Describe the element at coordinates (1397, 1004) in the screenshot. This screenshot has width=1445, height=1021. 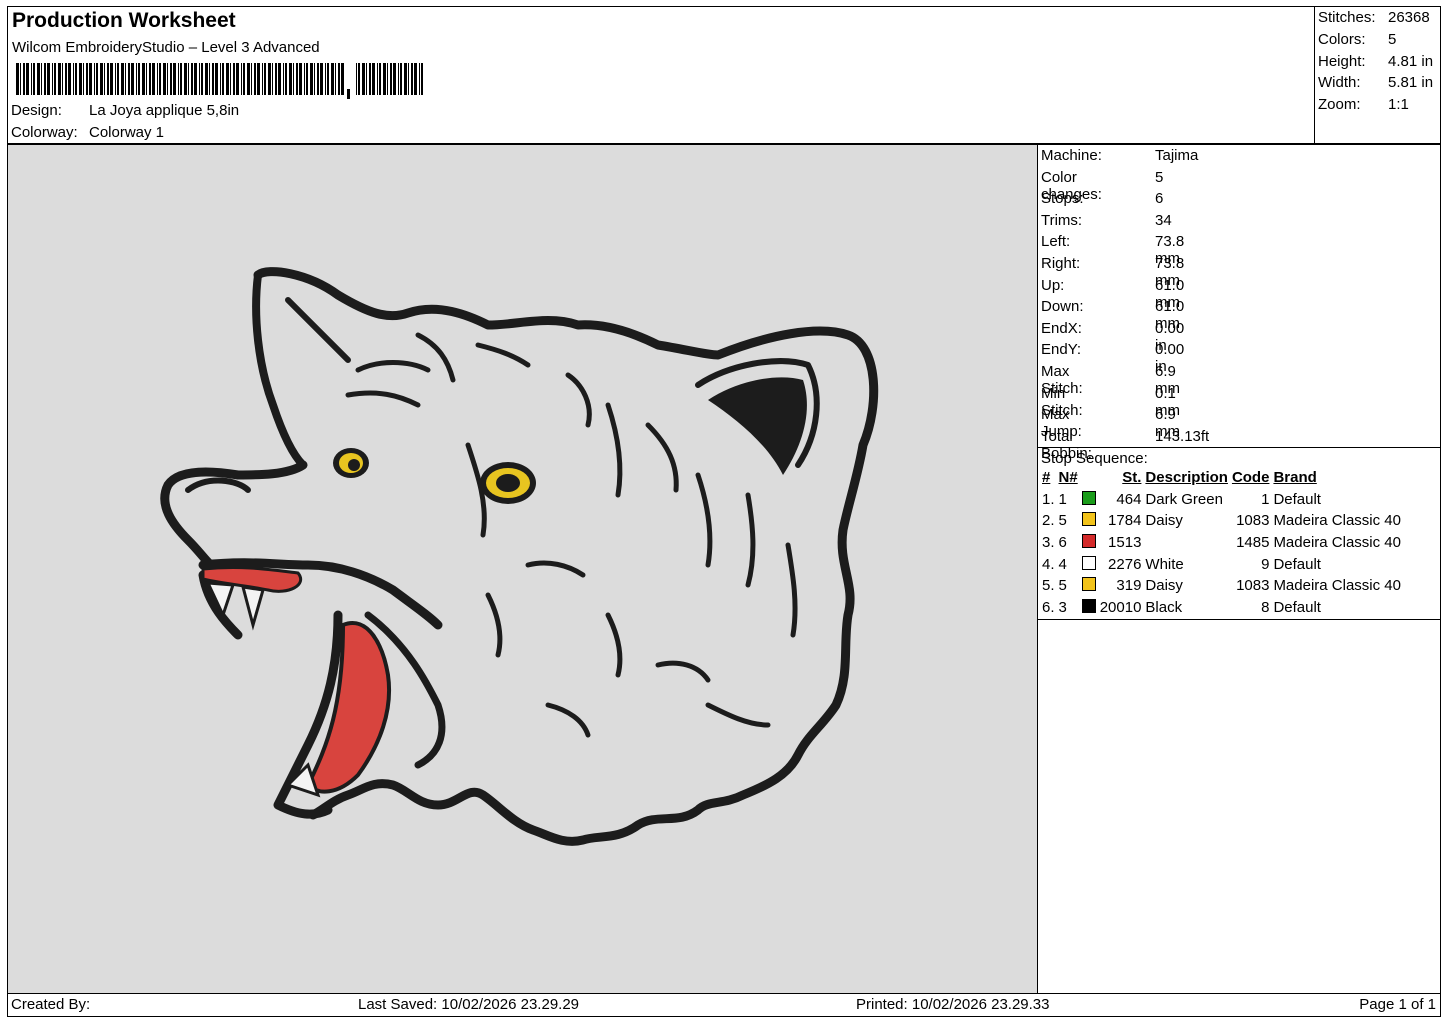
I see `page-number: Page 1 of 1` at that location.